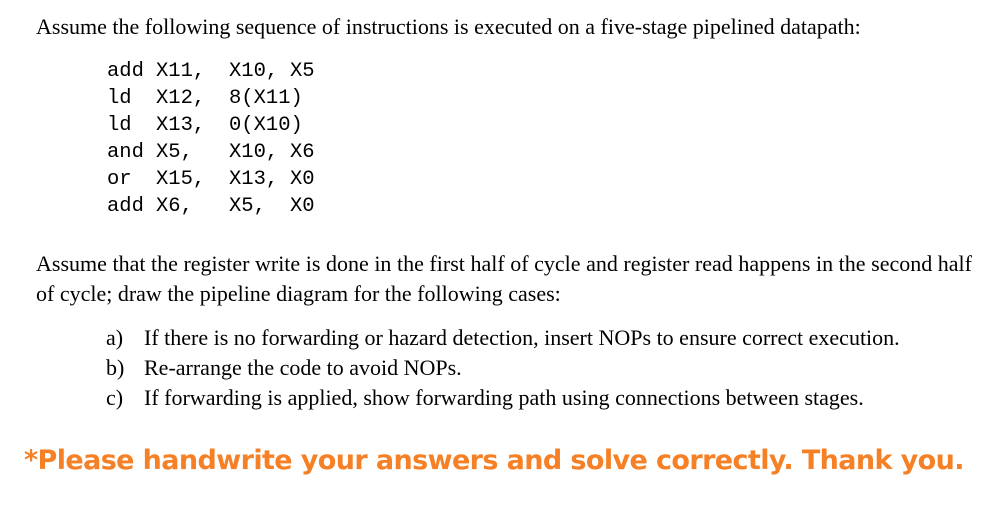 Image resolution: width=1002 pixels, height=518 pixels. What do you see at coordinates (211, 125) in the screenshot?
I see `instruction-line: ld X13, 0(X10)` at bounding box center [211, 125].